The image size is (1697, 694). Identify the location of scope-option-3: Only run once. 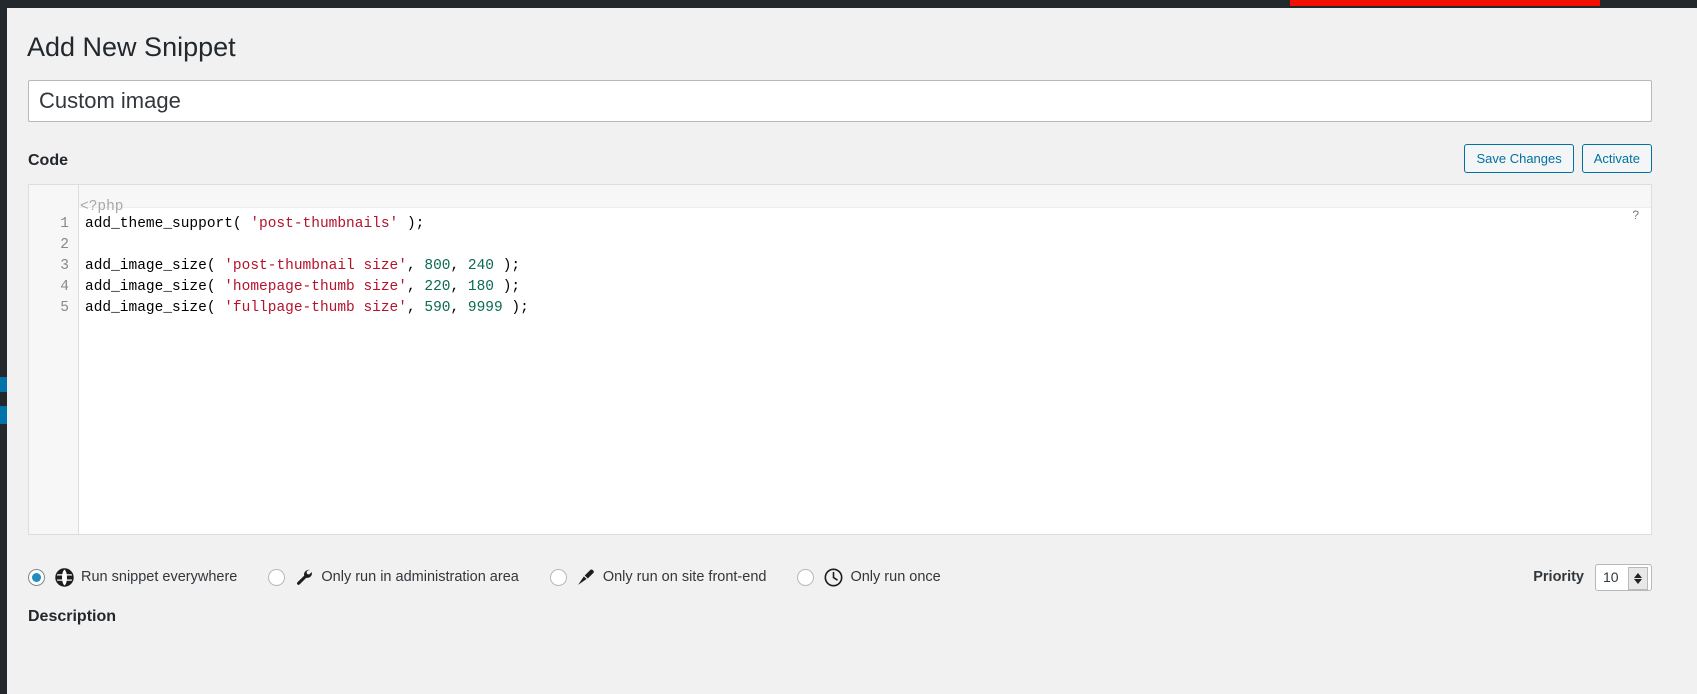
(869, 577).